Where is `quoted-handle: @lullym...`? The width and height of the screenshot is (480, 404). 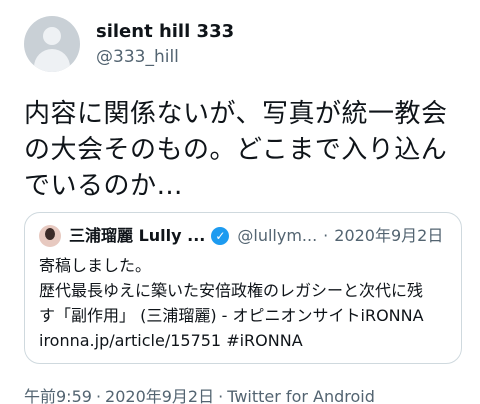 quoted-handle: @lullym... is located at coordinates (277, 235).